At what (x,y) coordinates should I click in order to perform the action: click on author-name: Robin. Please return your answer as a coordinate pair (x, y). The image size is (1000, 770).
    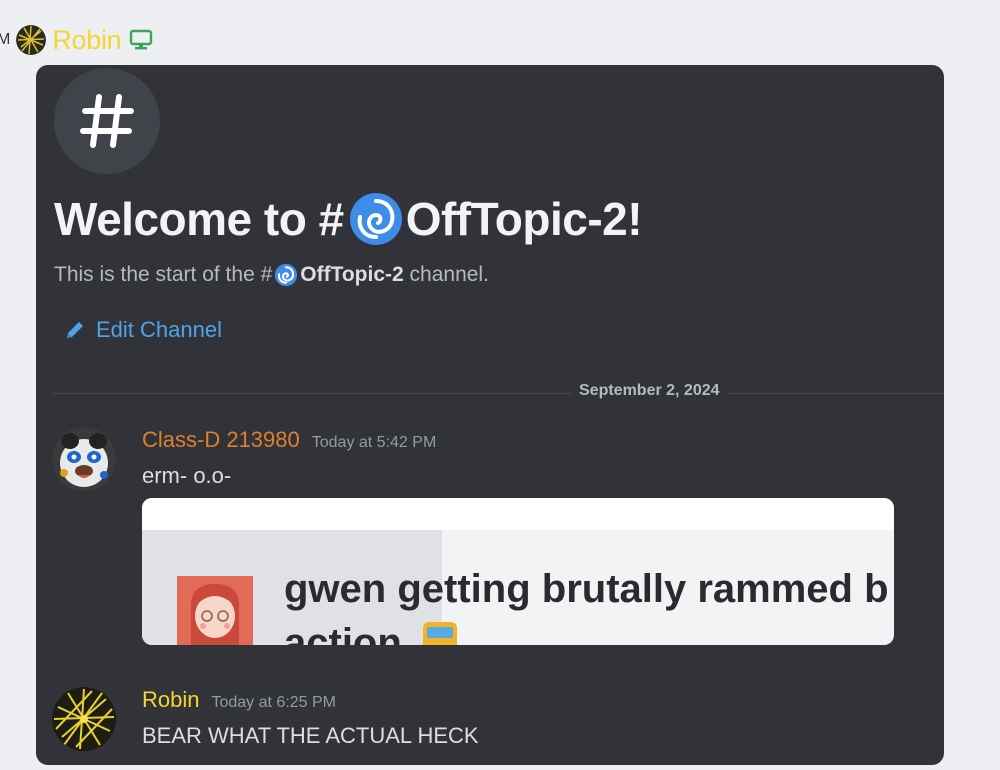
    Looking at the image, I should click on (170, 700).